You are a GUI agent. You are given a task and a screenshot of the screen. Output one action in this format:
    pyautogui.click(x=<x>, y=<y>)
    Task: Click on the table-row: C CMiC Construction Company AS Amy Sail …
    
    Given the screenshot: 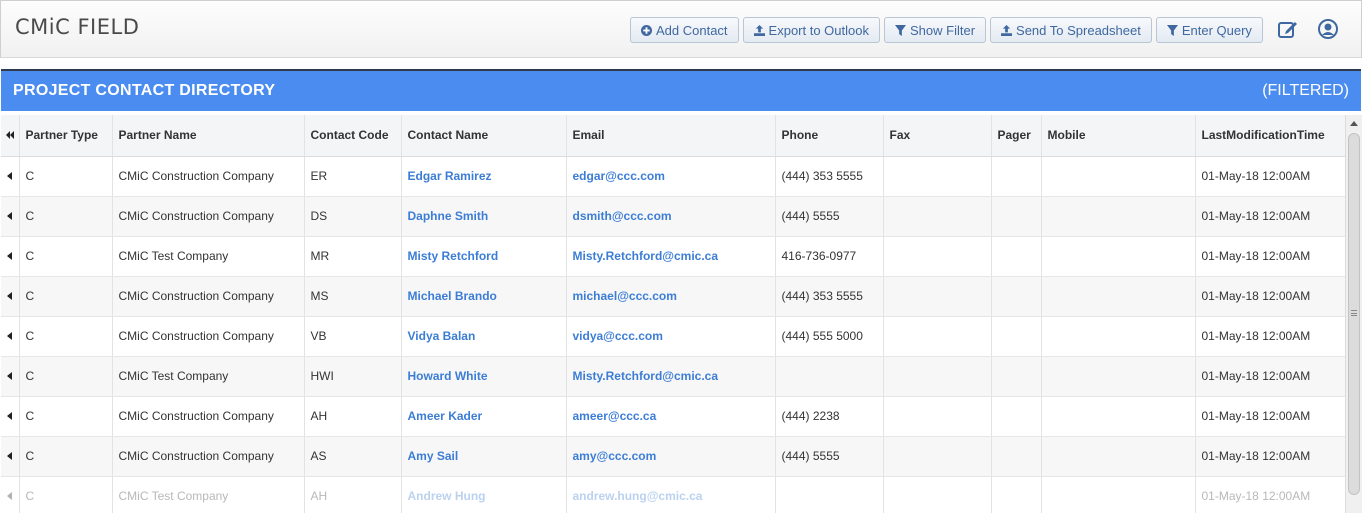 What is the action you would take?
    pyautogui.click(x=673, y=456)
    